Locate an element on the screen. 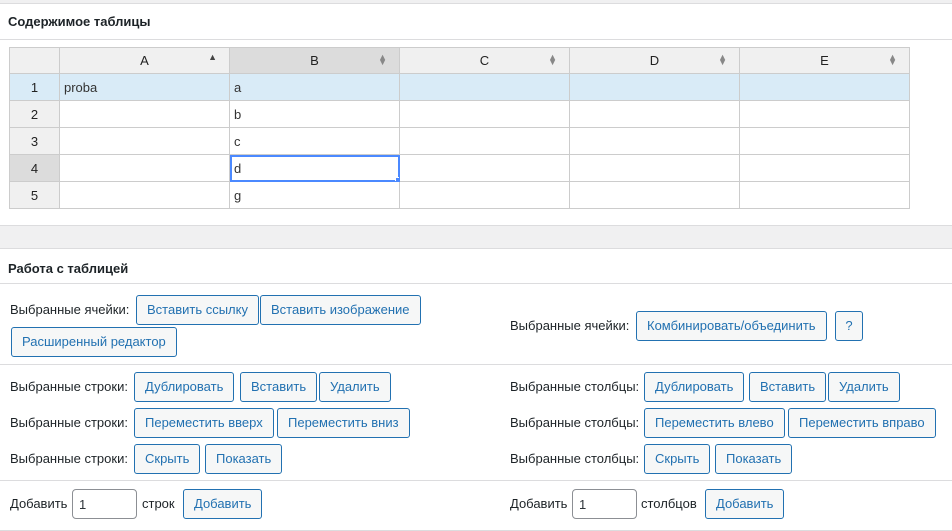  row-header: 5 is located at coordinates (34, 195).